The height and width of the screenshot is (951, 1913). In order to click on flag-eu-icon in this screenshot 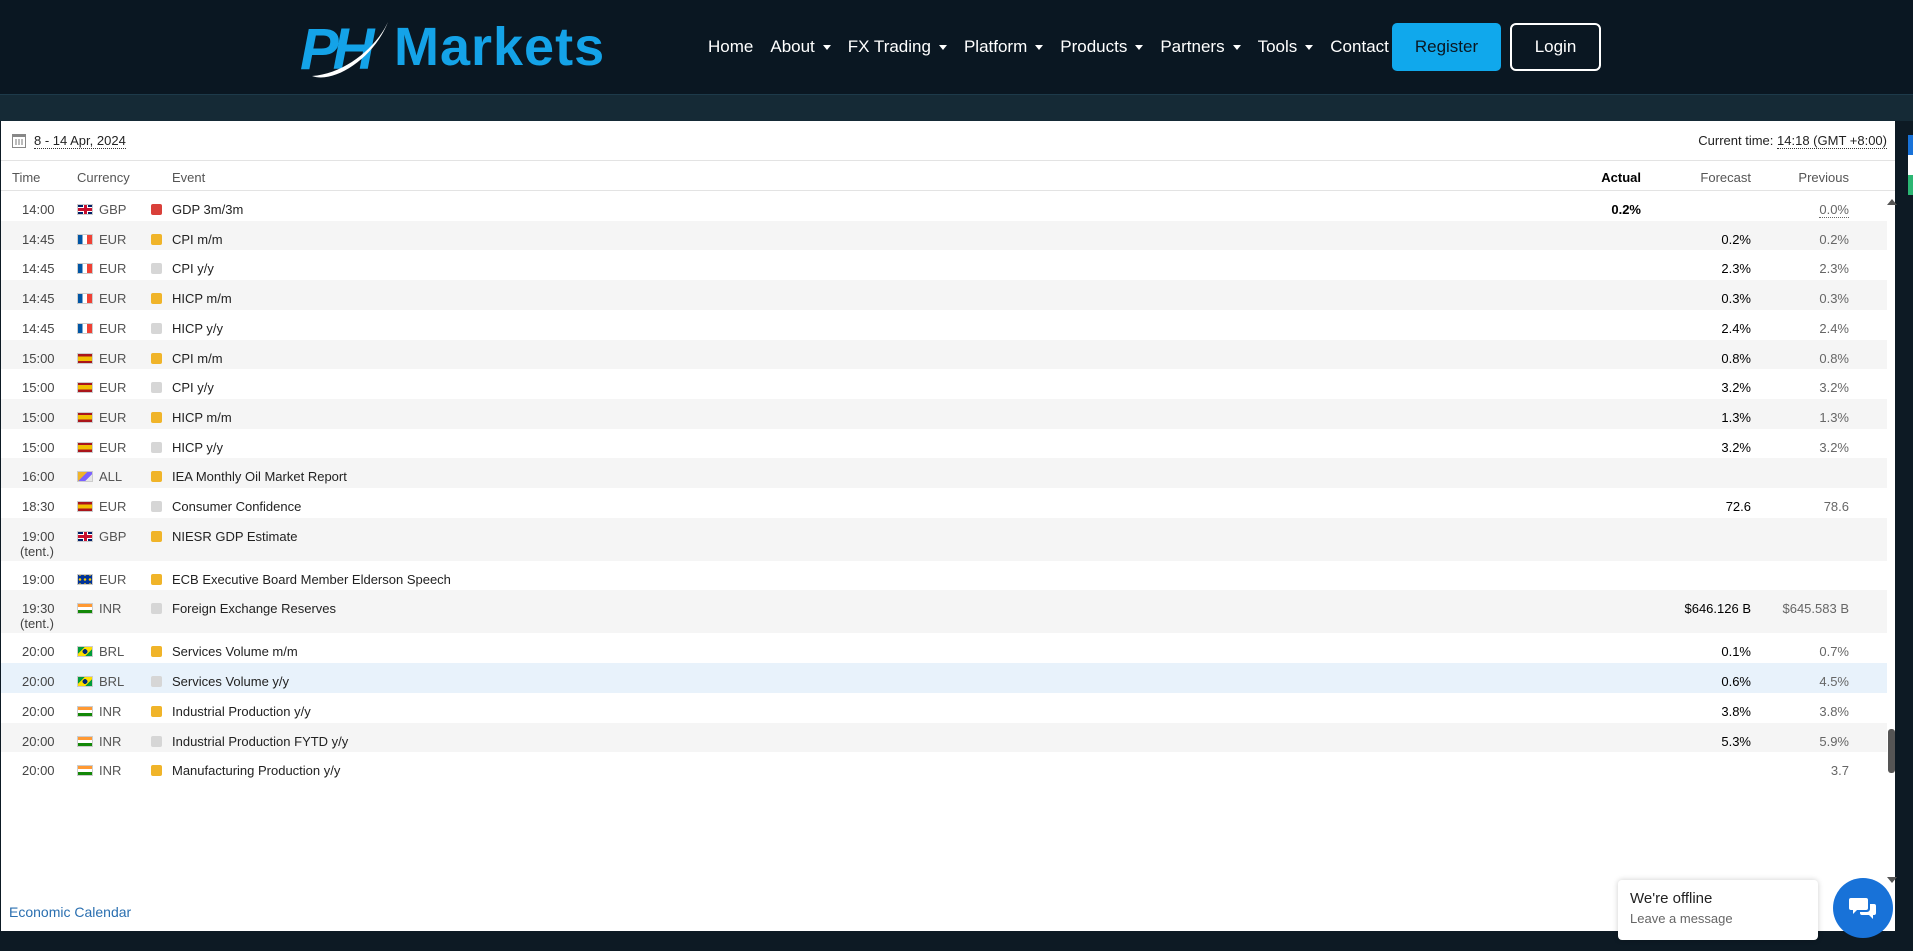, I will do `click(85, 579)`.